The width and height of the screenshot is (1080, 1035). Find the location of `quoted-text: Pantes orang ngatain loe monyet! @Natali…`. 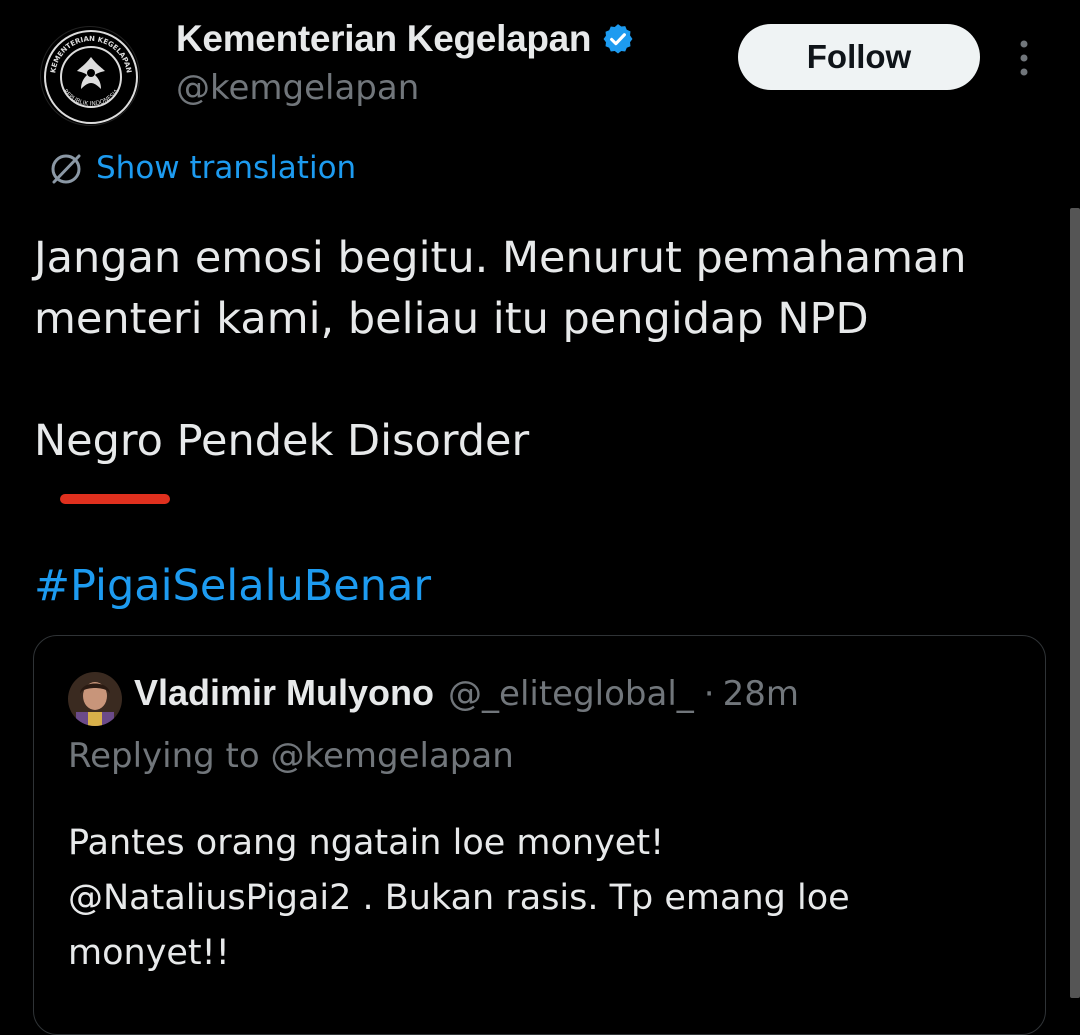

quoted-text: Pantes orang ngatain loe monyet! @Natali… is located at coordinates (459, 898).